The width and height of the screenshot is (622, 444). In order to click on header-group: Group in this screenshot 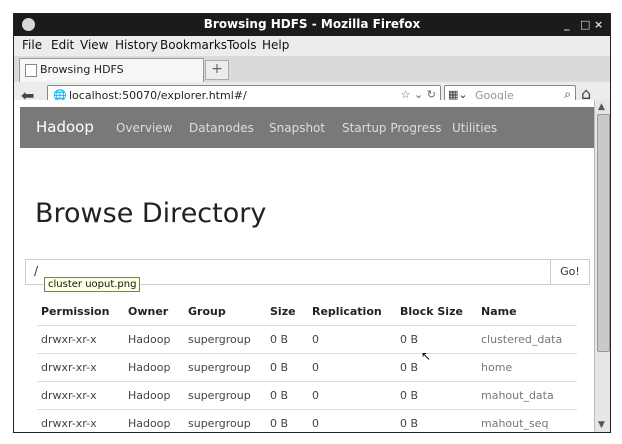, I will do `click(207, 311)`.